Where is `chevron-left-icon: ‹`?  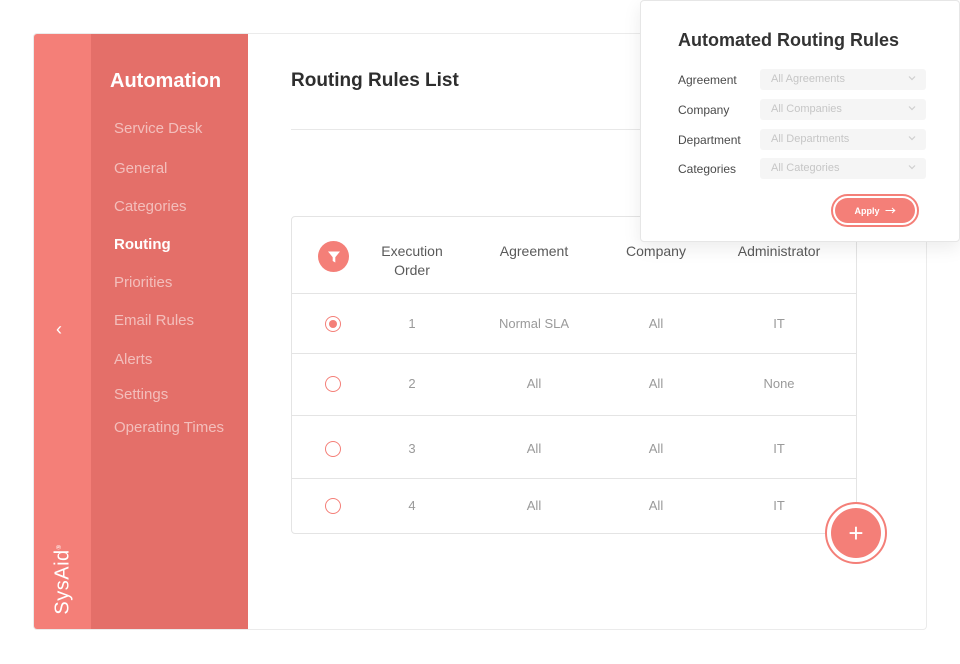
chevron-left-icon: ‹ is located at coordinates (59, 329).